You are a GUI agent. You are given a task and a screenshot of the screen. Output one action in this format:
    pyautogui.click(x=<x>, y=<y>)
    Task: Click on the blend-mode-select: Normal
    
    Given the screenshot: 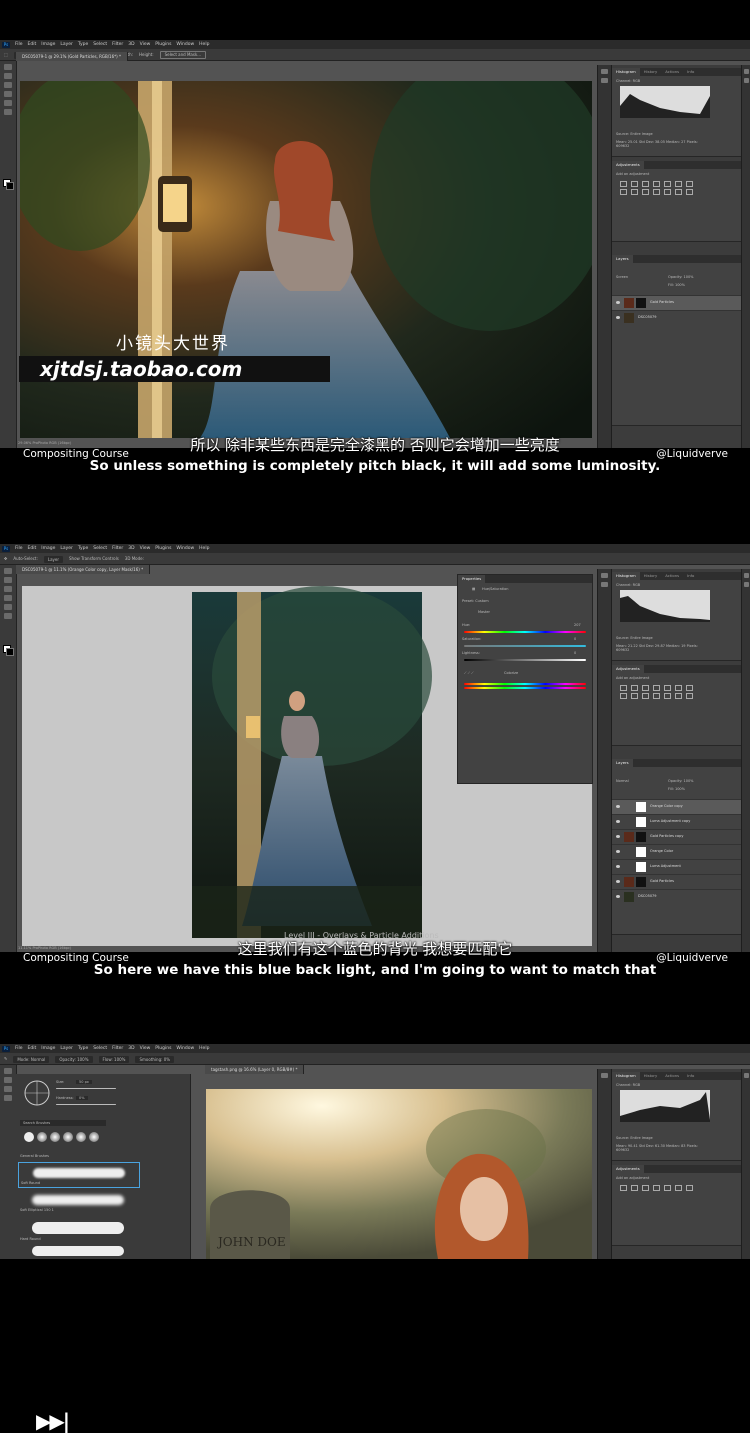 What is the action you would take?
    pyautogui.click(x=622, y=781)
    